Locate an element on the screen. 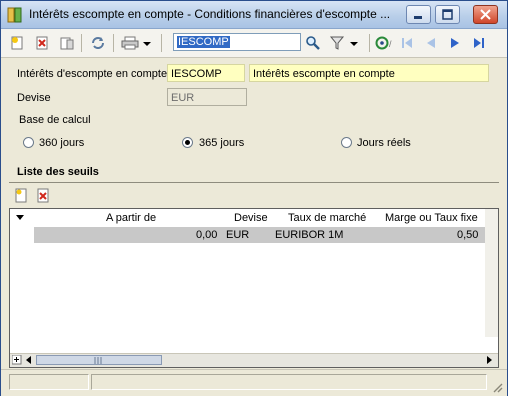 This screenshot has width=508, height=396. radio-365-days-label: 365 jours is located at coordinates (221, 143).